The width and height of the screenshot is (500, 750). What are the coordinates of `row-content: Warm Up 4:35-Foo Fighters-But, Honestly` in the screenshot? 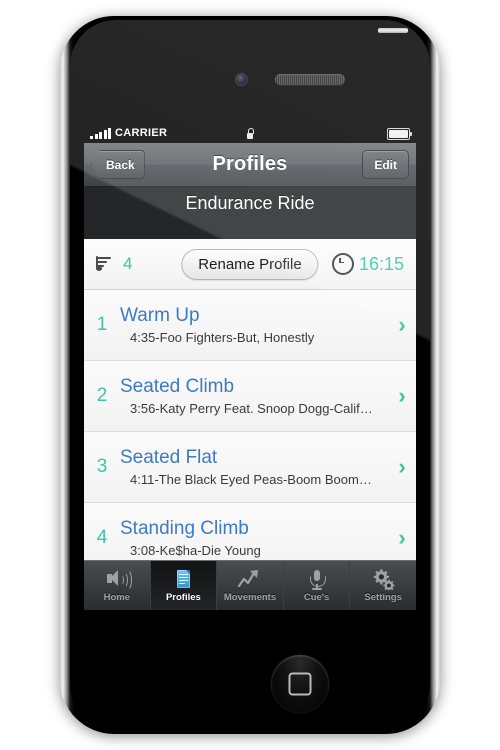 It's located at (254, 325).